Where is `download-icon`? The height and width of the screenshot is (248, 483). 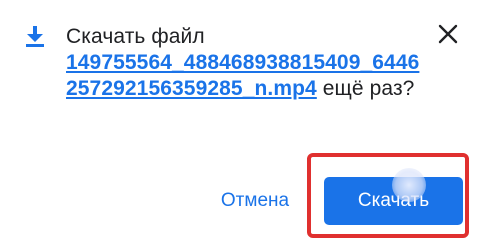
download-icon is located at coordinates (35, 36).